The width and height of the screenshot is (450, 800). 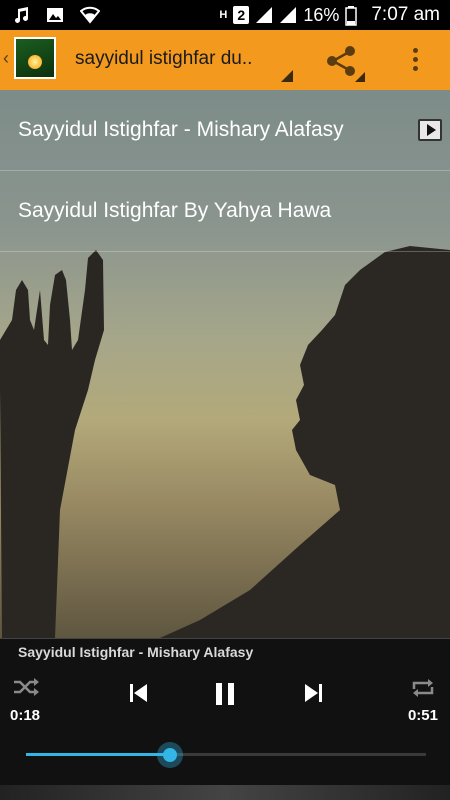 I want to click on battery-text: 16%, so click(x=321, y=14).